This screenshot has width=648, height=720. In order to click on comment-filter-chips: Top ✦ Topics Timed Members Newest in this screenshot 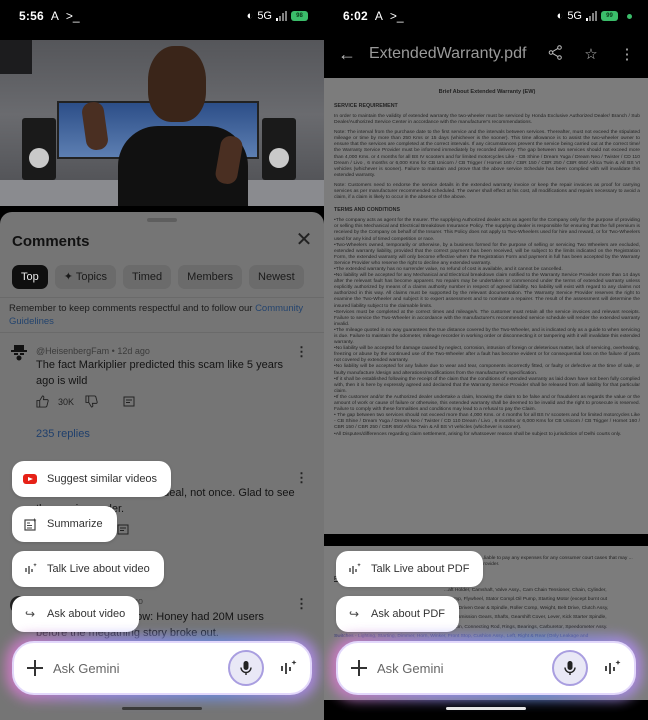, I will do `click(158, 277)`.